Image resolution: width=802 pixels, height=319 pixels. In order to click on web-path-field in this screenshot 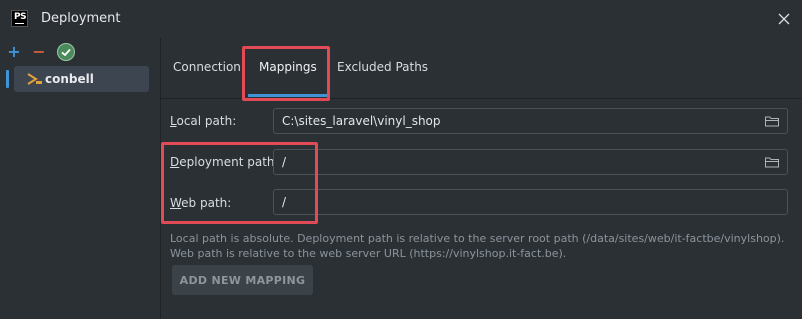, I will do `click(530, 202)`.